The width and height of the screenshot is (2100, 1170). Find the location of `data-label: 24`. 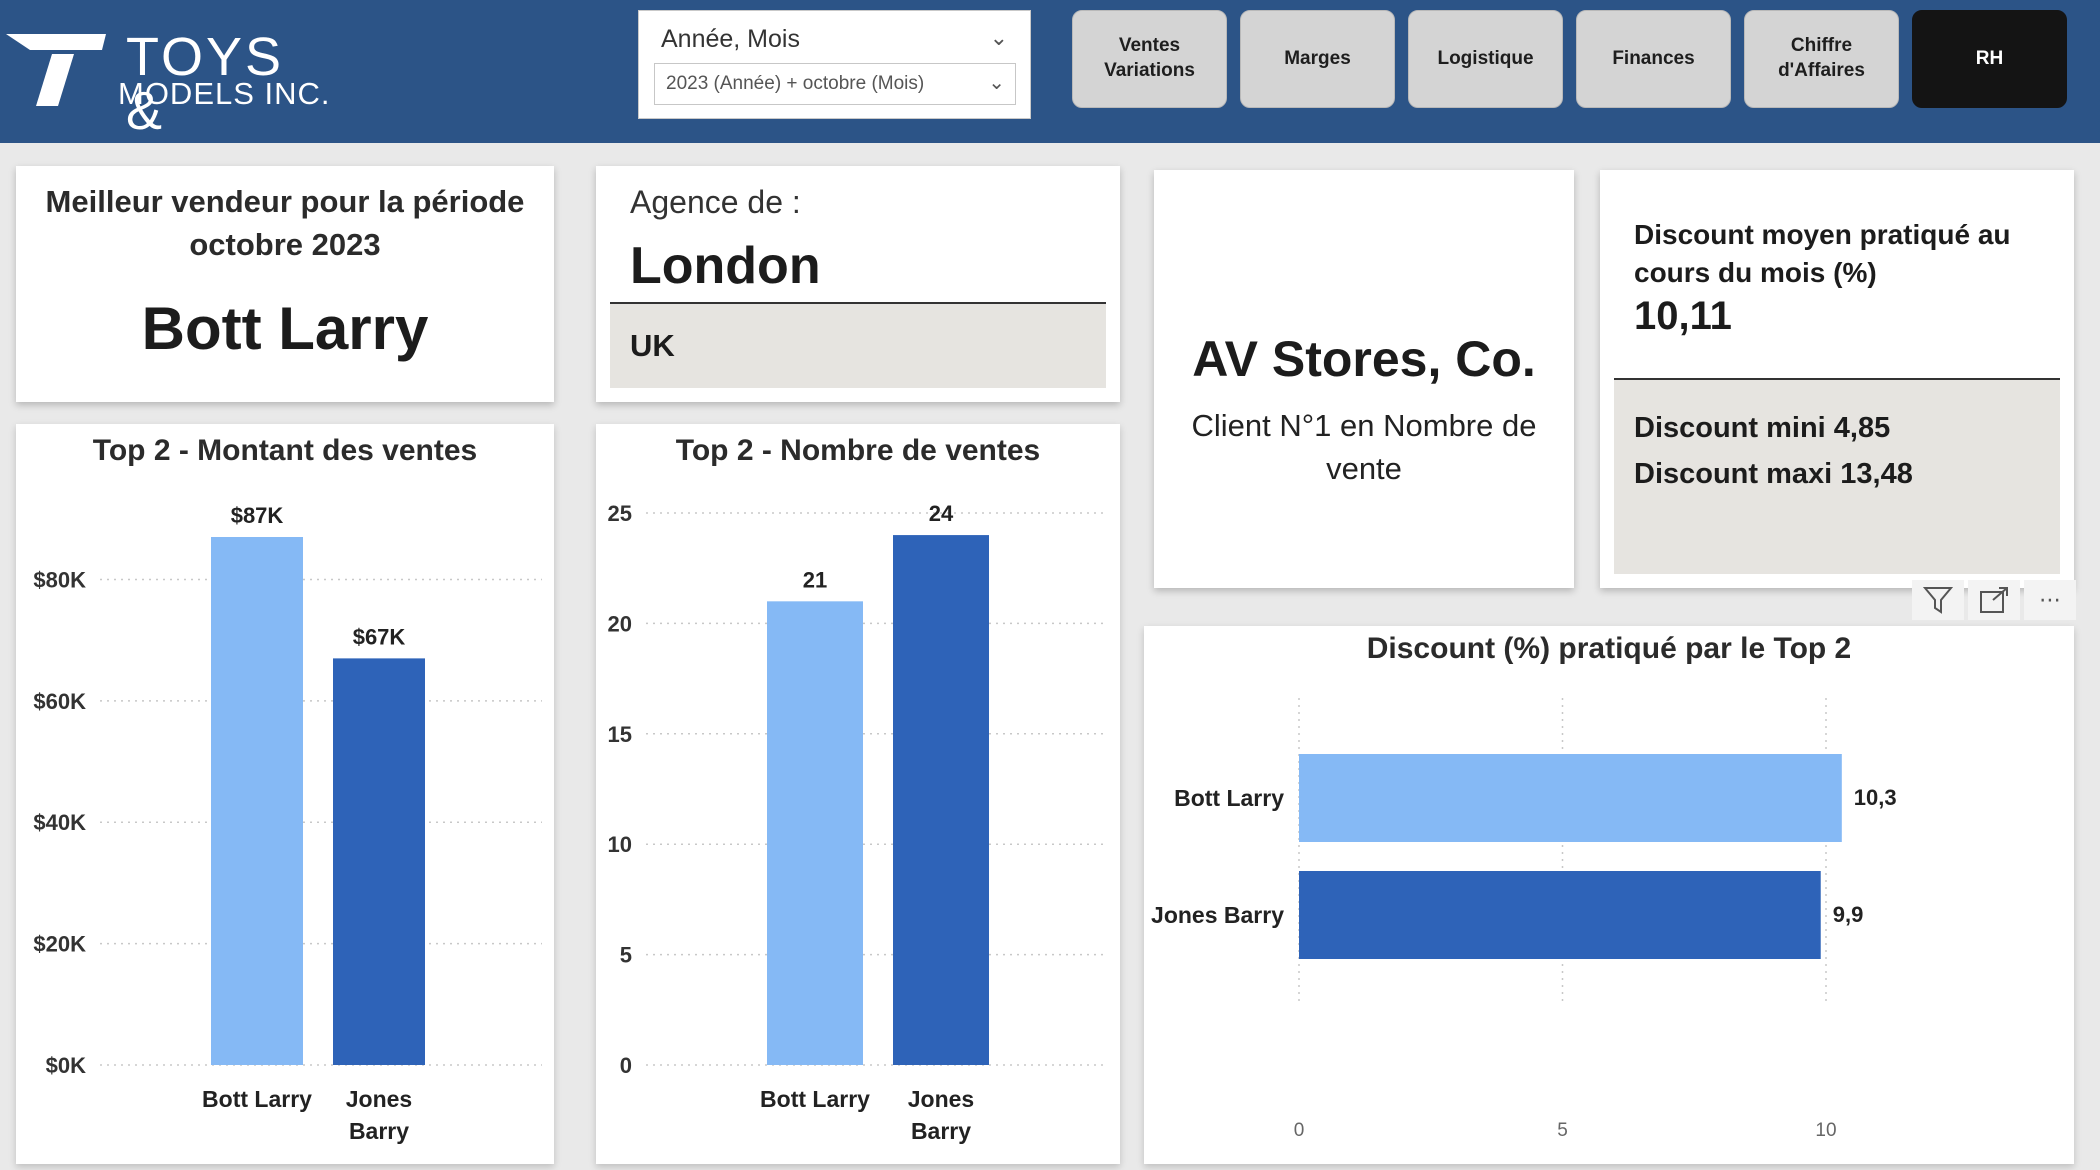

data-label: 24 is located at coordinates (941, 513).